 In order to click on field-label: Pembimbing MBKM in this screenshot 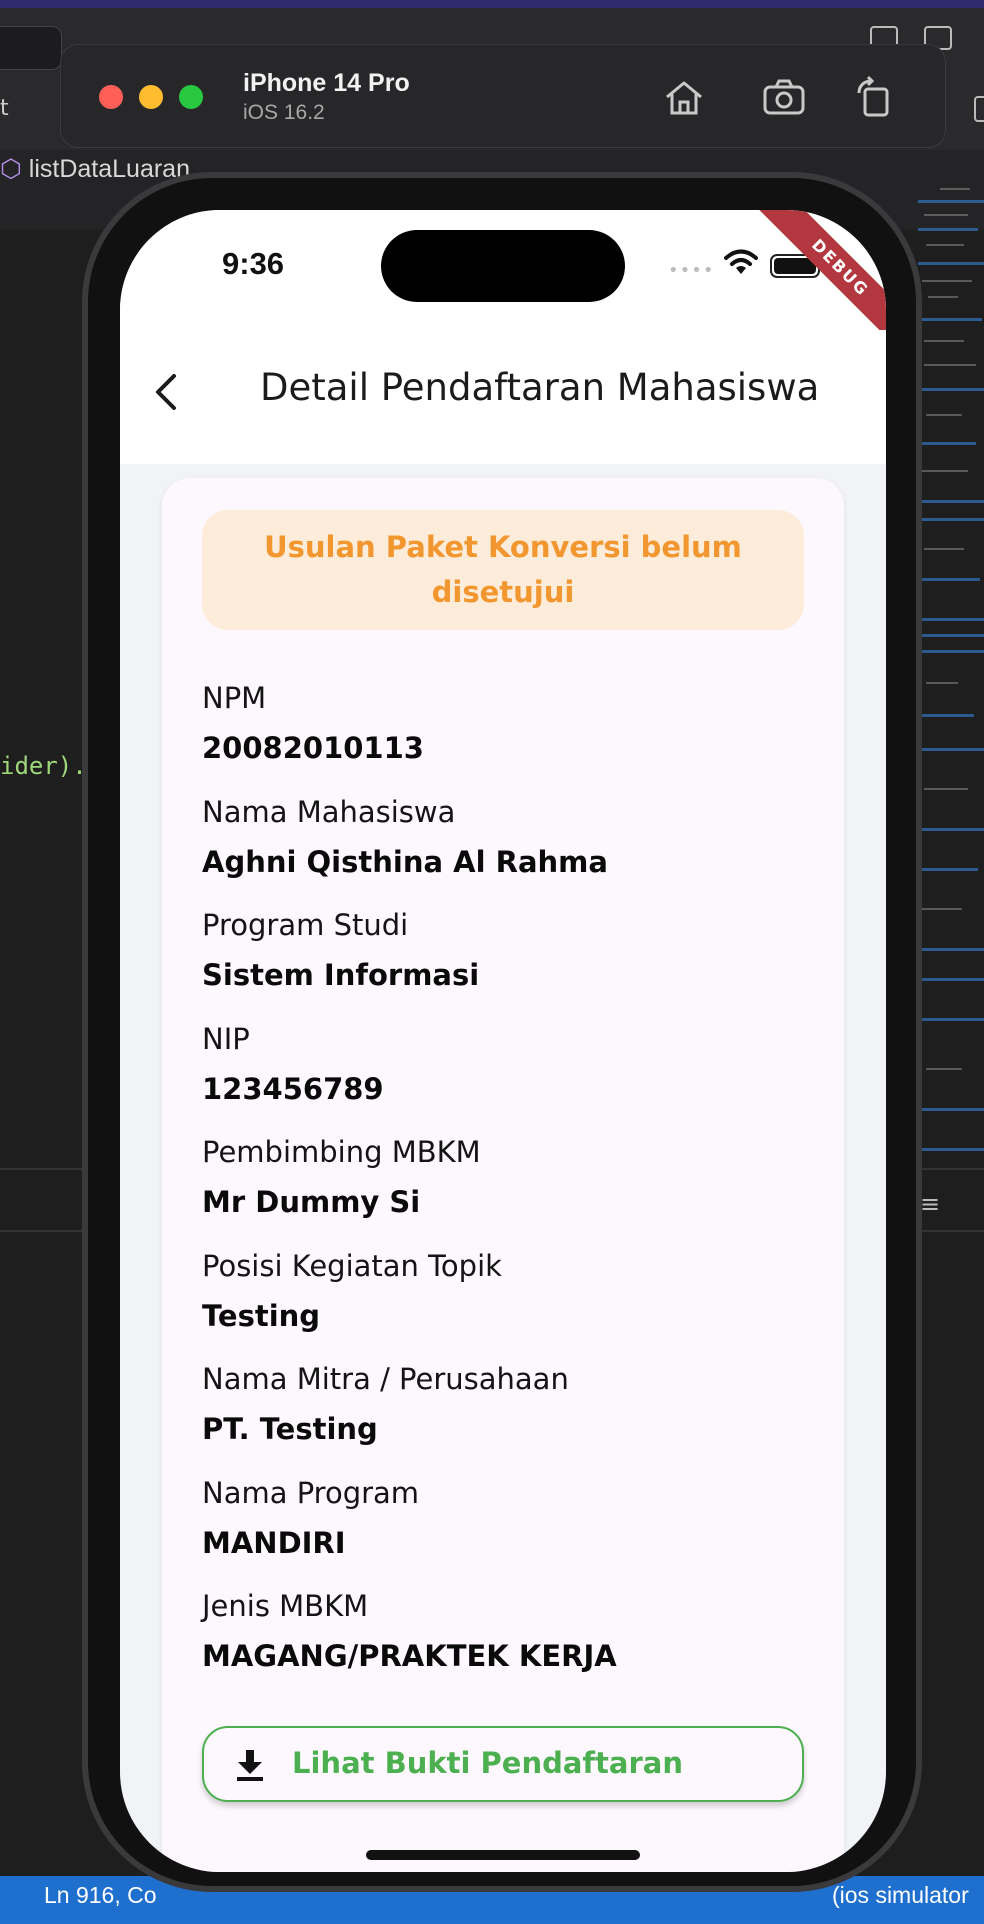, I will do `click(341, 1152)`.